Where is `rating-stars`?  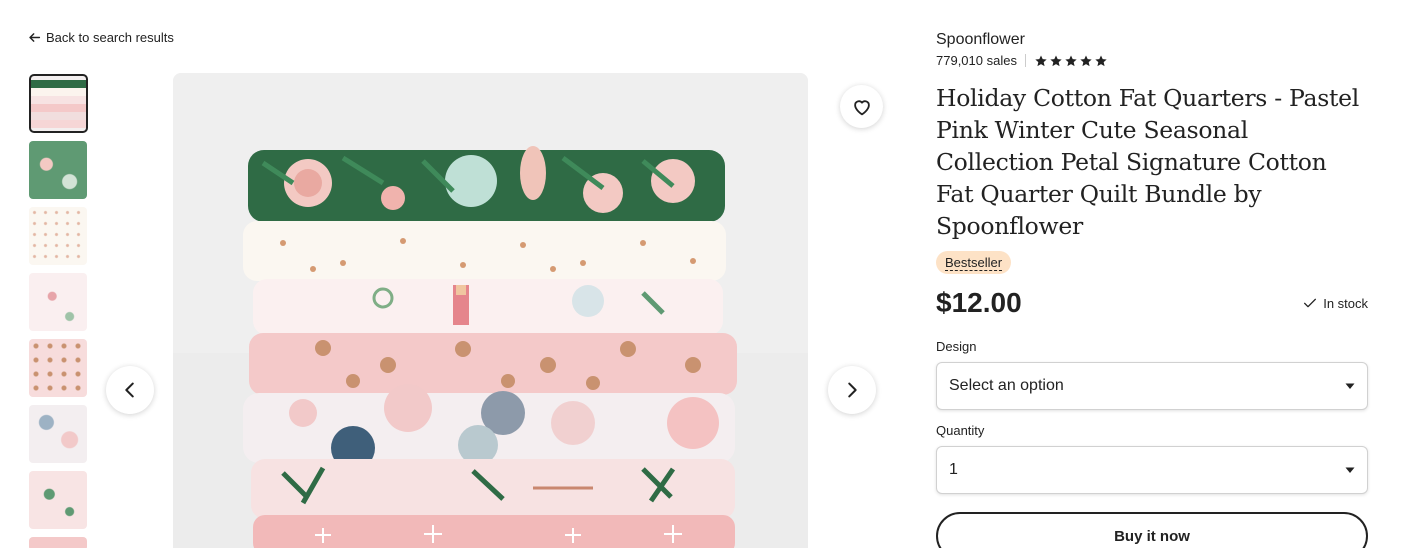 rating-stars is located at coordinates (1071, 61).